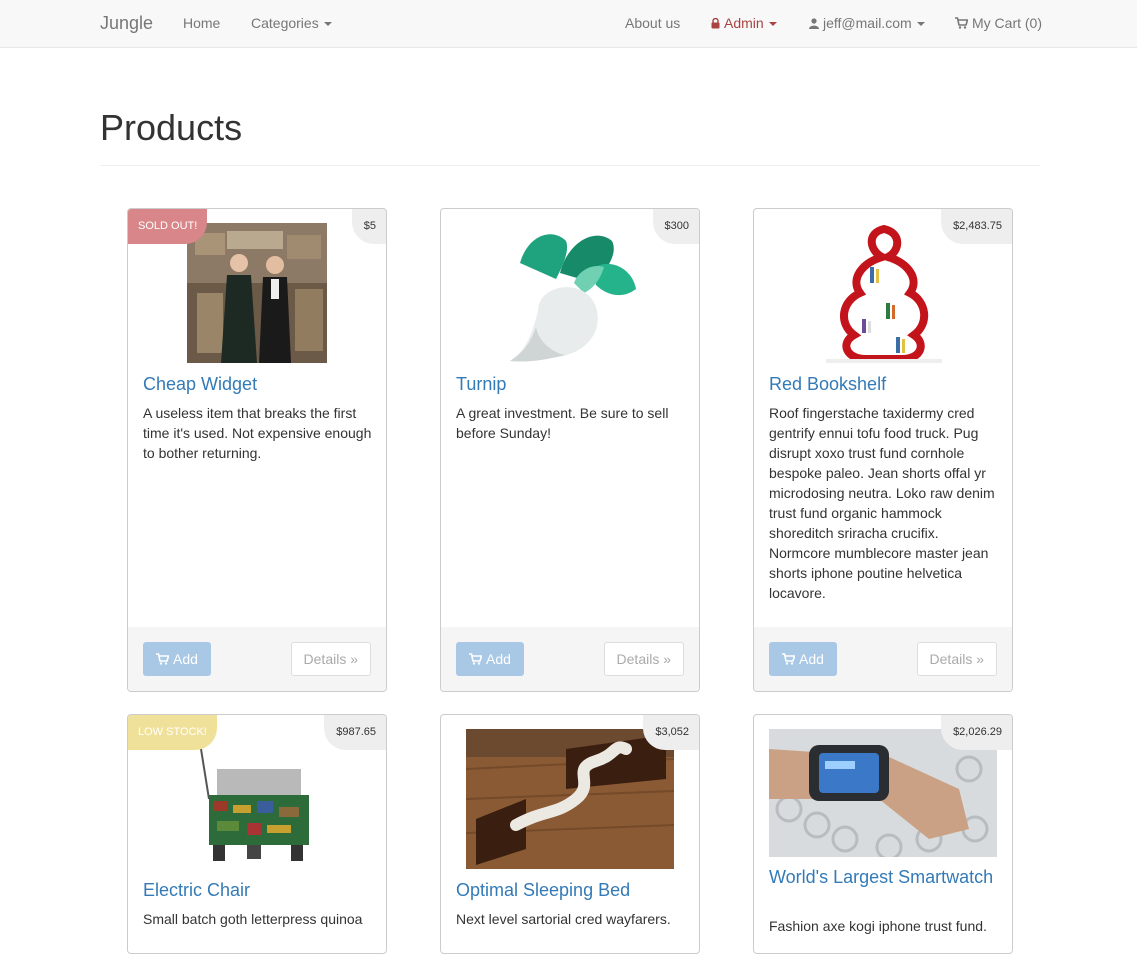 This screenshot has width=1137, height=954. What do you see at coordinates (884, 384) in the screenshot?
I see `product-name-link: Red Bookshelf` at bounding box center [884, 384].